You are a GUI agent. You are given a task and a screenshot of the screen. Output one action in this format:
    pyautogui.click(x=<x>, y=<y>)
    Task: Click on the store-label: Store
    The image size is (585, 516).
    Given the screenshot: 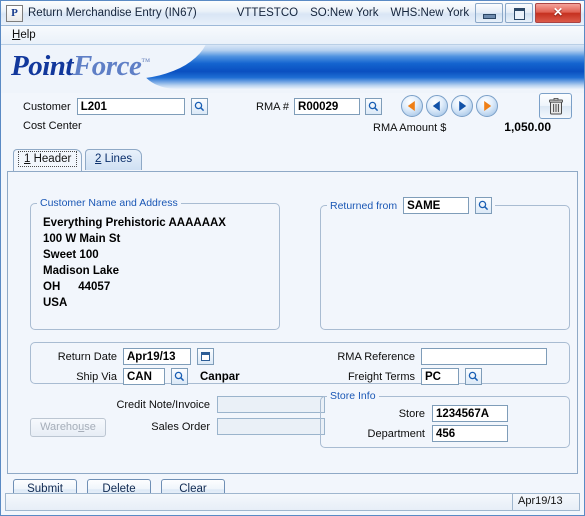 What is the action you would take?
    pyautogui.click(x=411, y=413)
    